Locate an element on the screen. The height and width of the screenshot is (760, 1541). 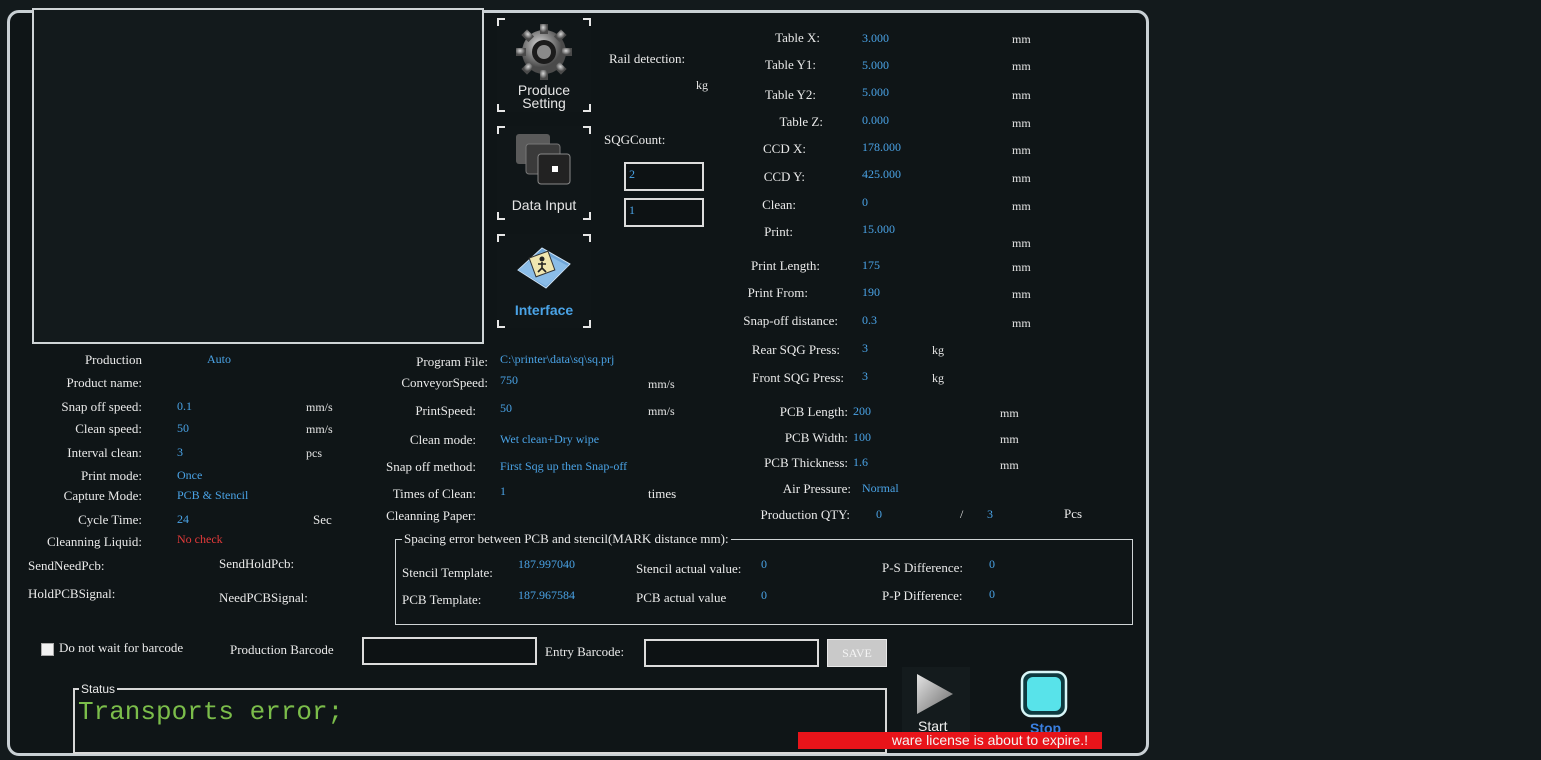
axis-value: 178.000 is located at coordinates (881, 147).